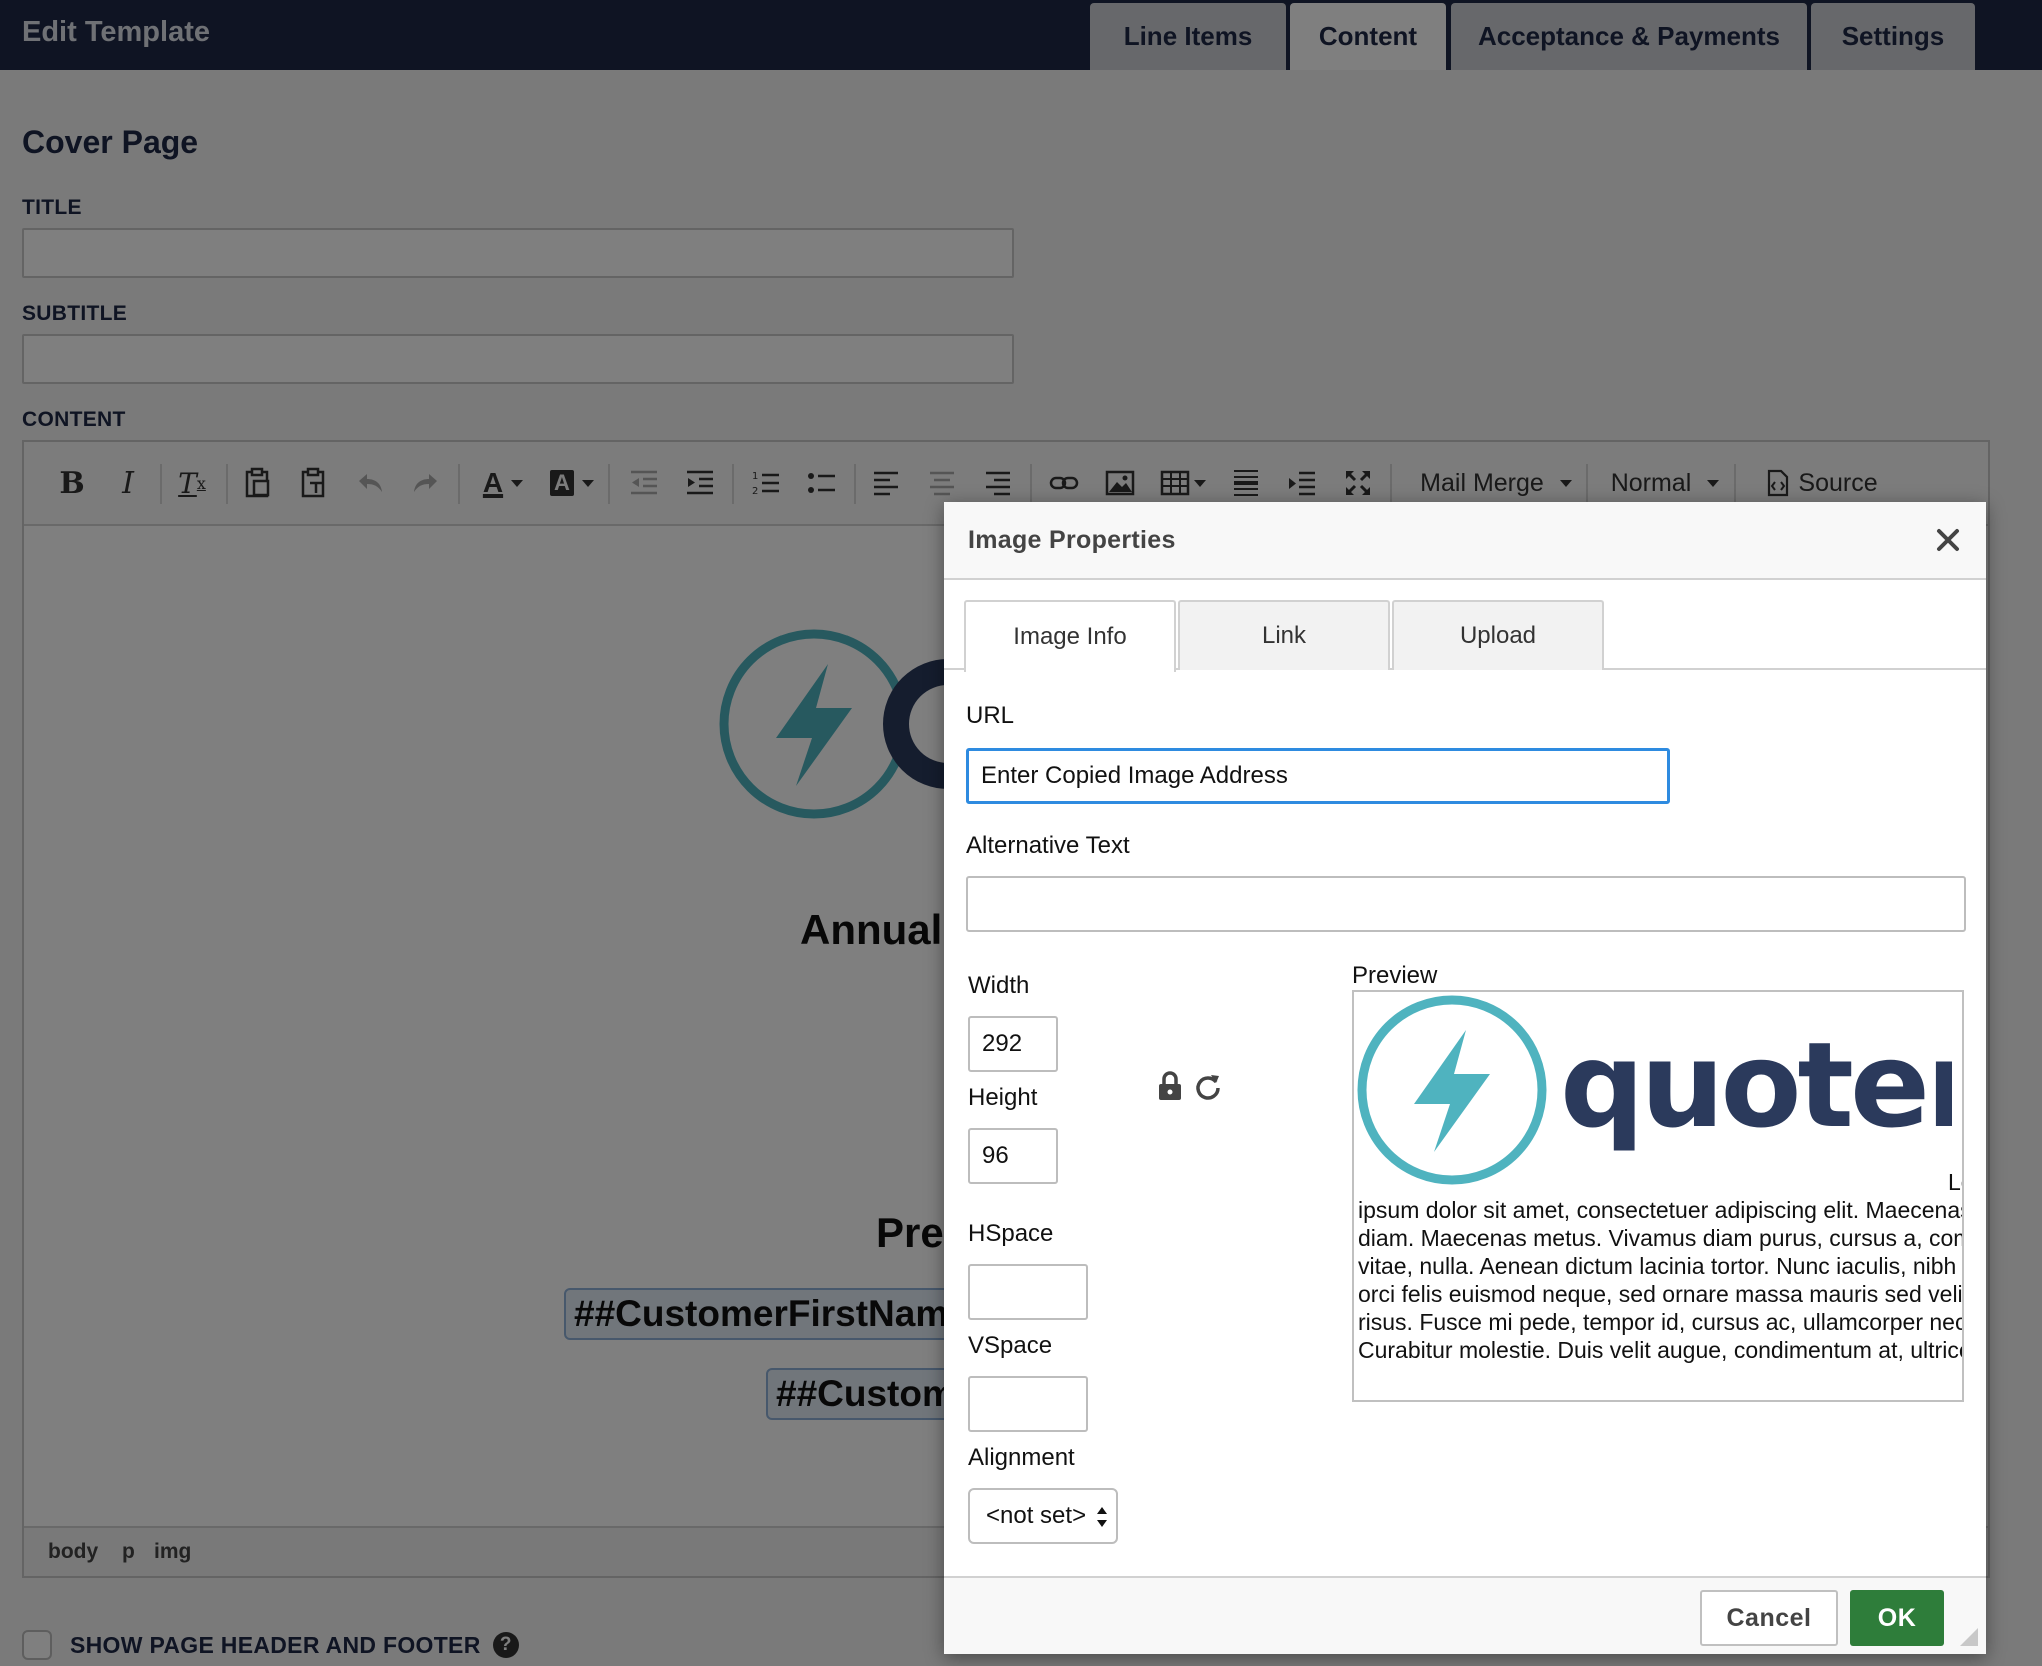  I want to click on close-icon, so click(1948, 540).